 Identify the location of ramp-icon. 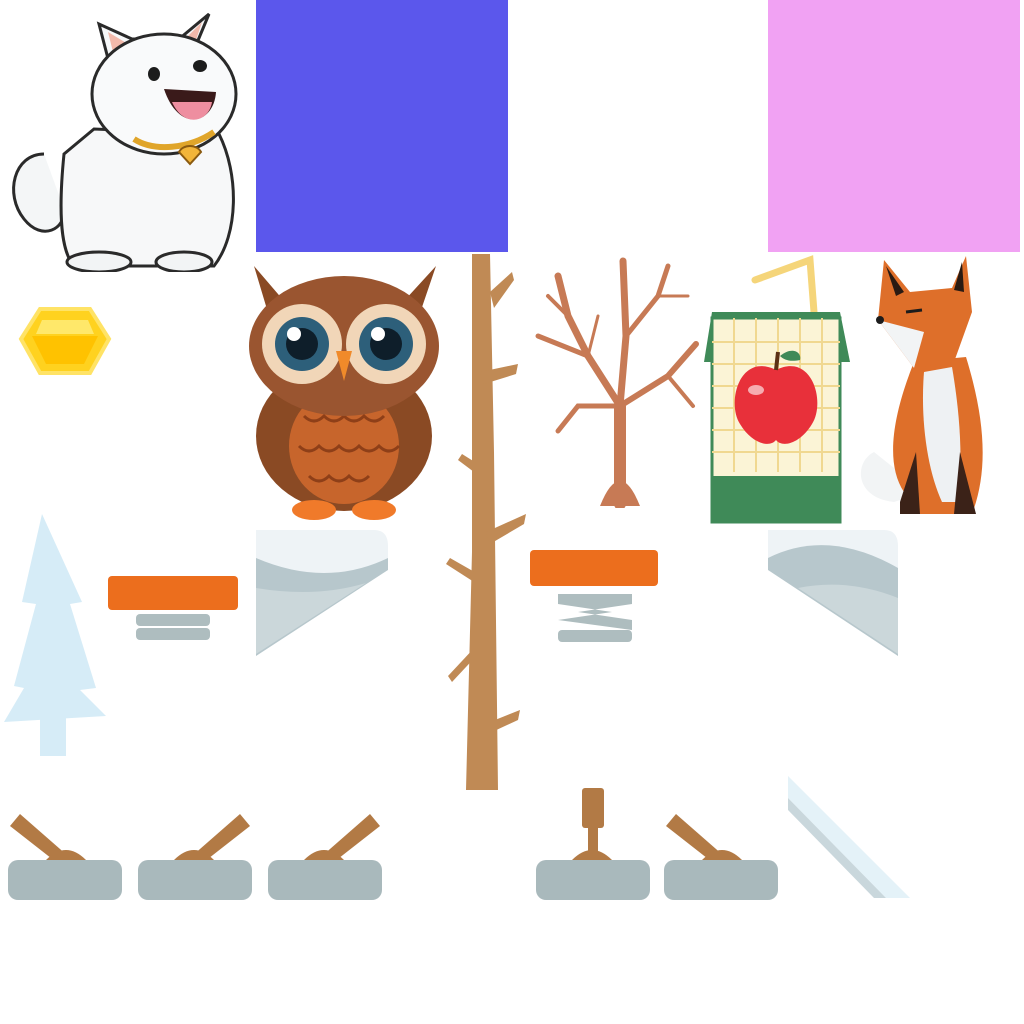
(850, 837).